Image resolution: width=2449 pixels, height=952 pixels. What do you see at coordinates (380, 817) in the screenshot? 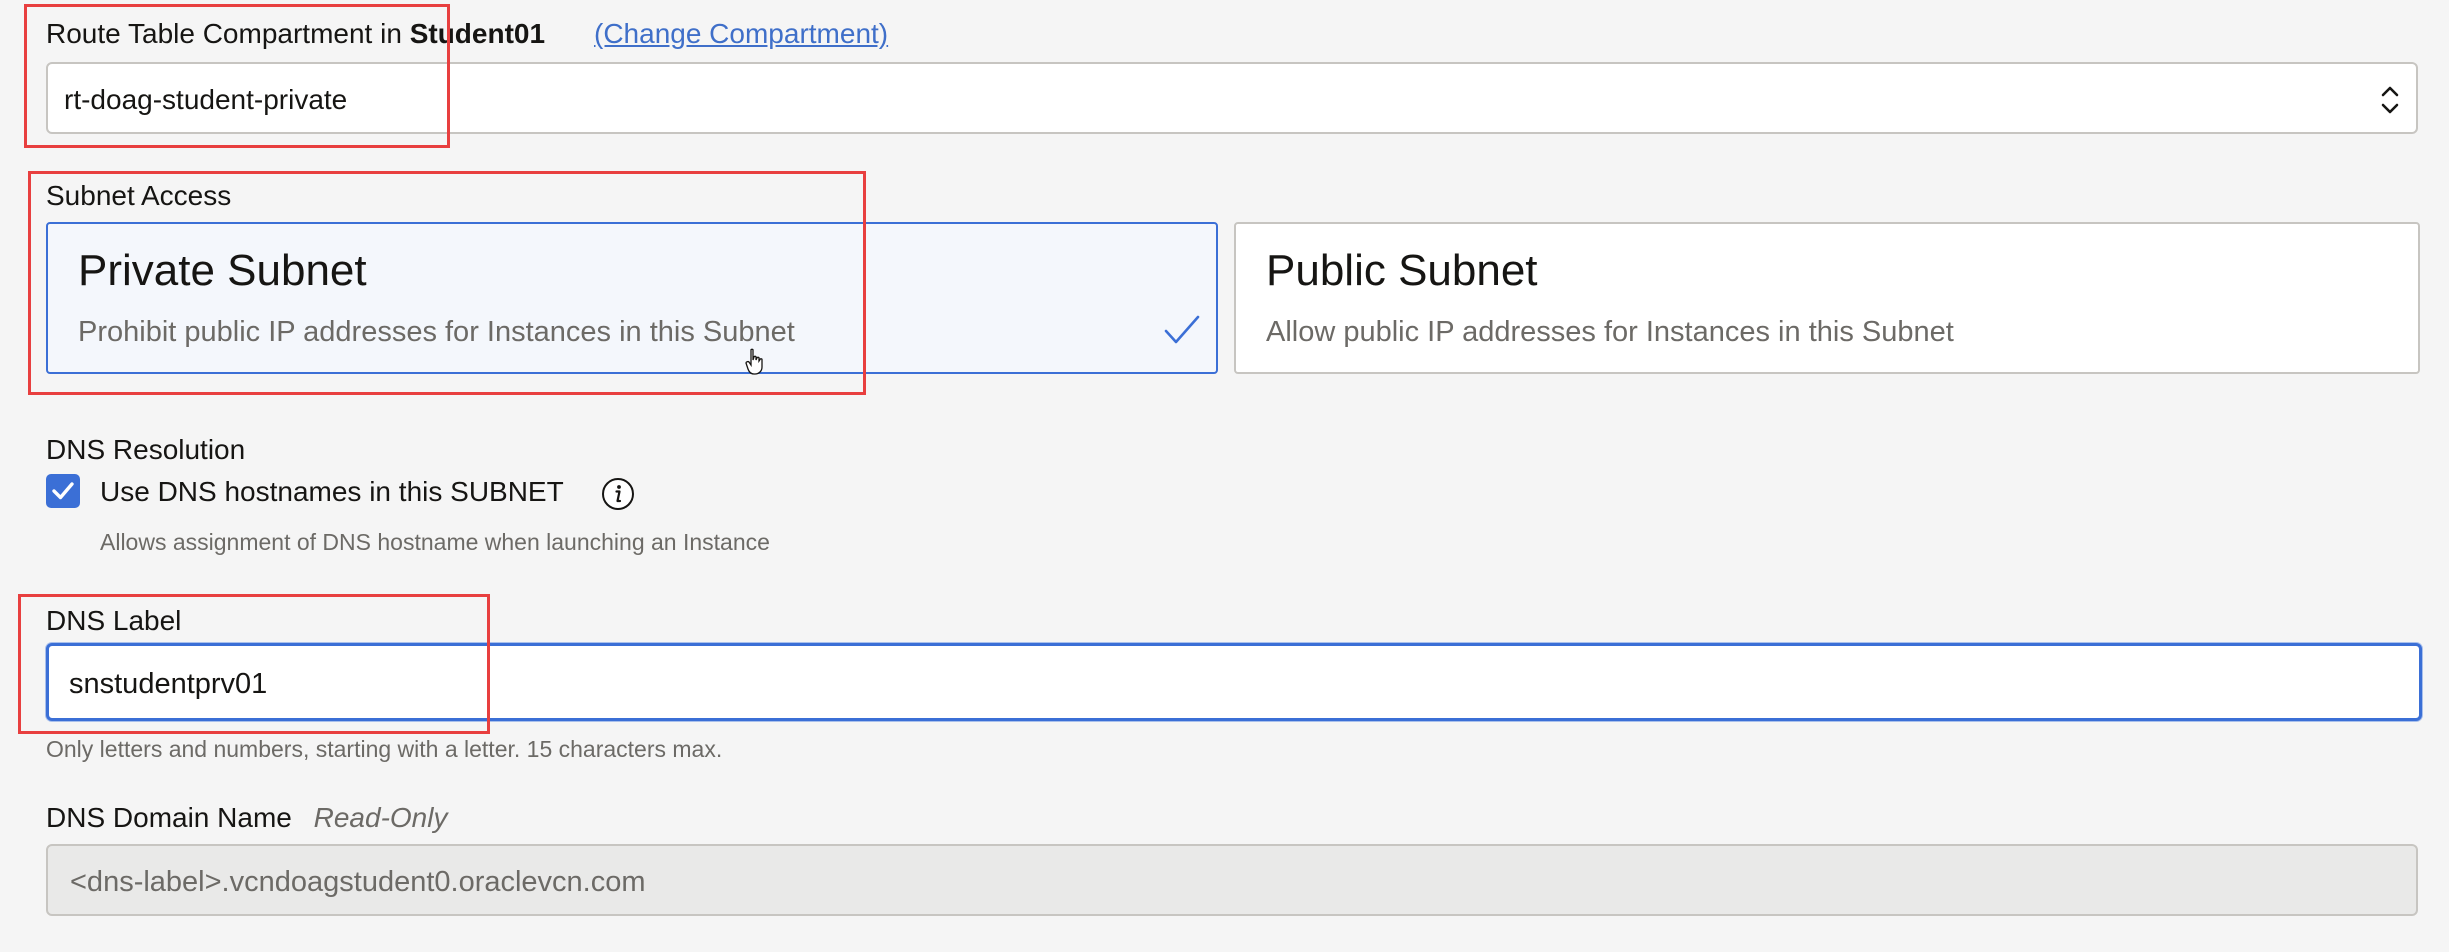
I see `read-only-tag: Read-Only` at bounding box center [380, 817].